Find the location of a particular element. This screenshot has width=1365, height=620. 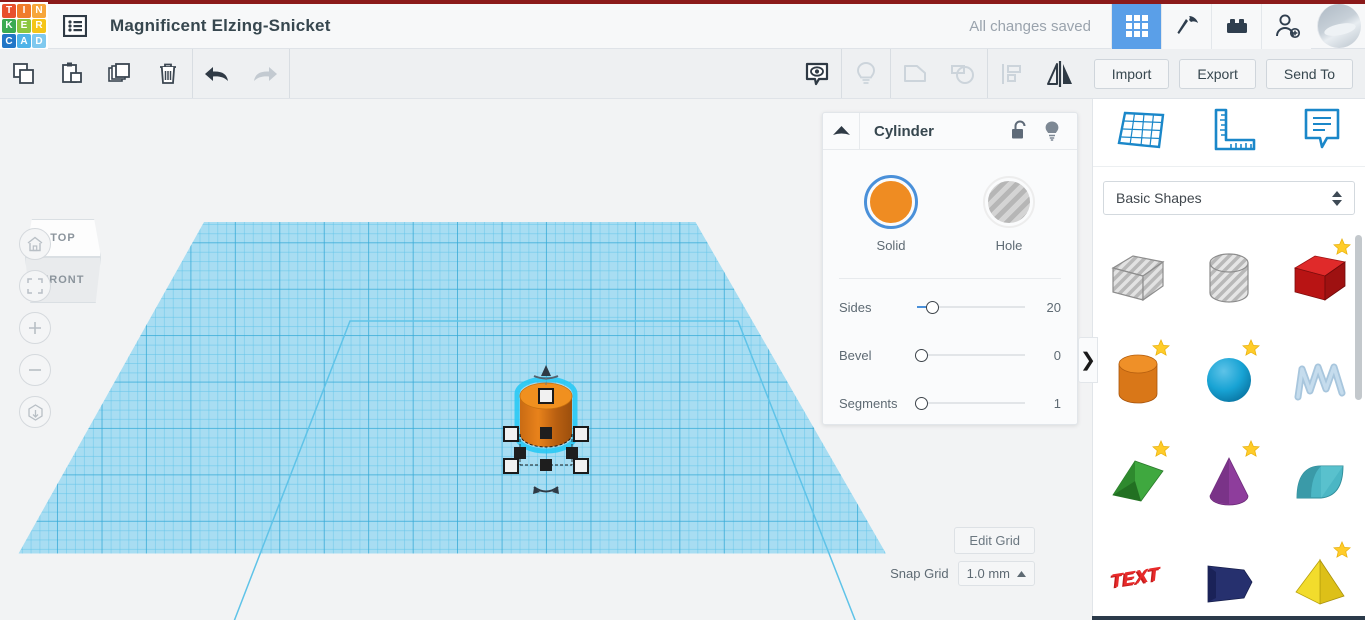

text-shape: TEXT TEXT is located at coordinates (1138, 575).